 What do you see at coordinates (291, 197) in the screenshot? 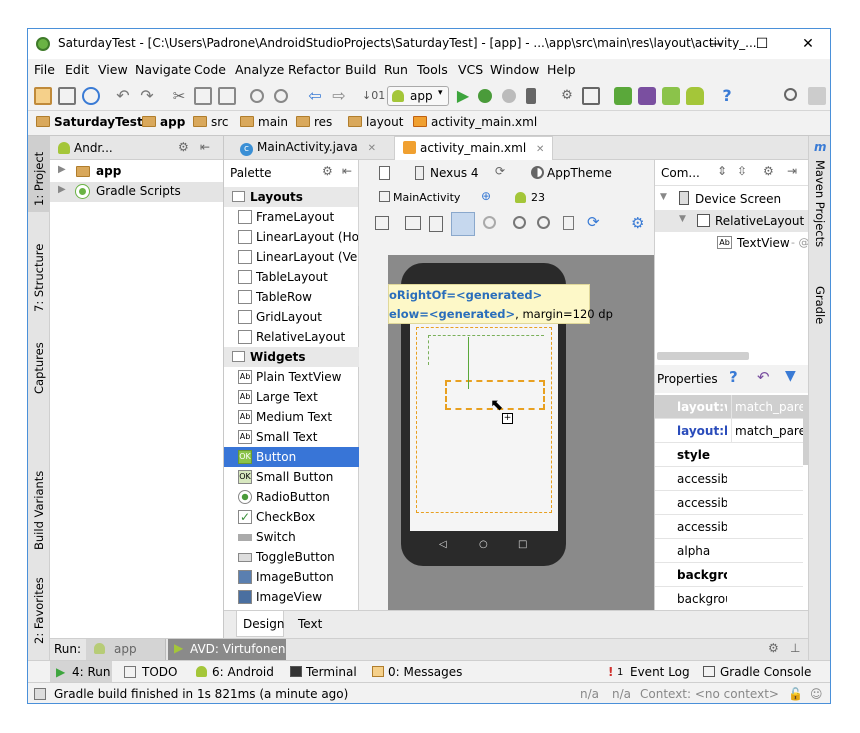
I see `palette-section-layouts: Layouts` at bounding box center [291, 197].